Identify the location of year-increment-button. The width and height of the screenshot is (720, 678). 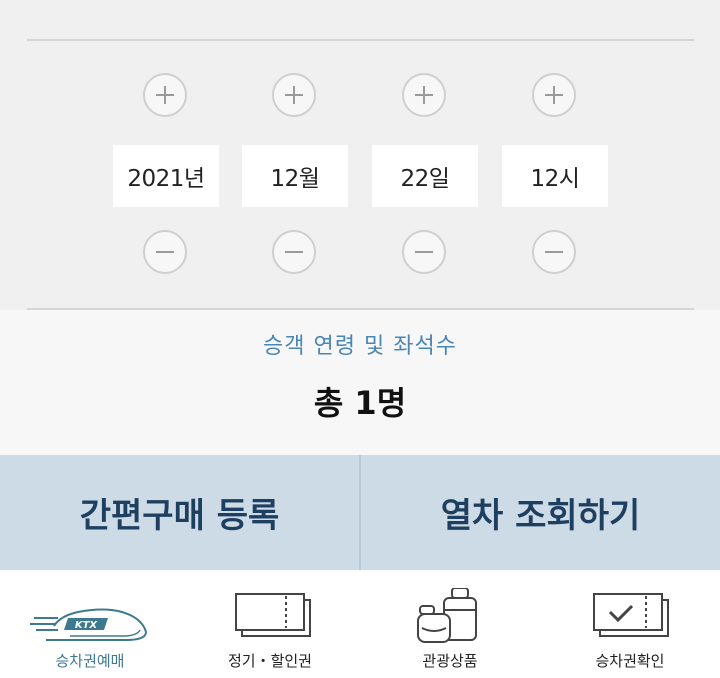
(165, 95).